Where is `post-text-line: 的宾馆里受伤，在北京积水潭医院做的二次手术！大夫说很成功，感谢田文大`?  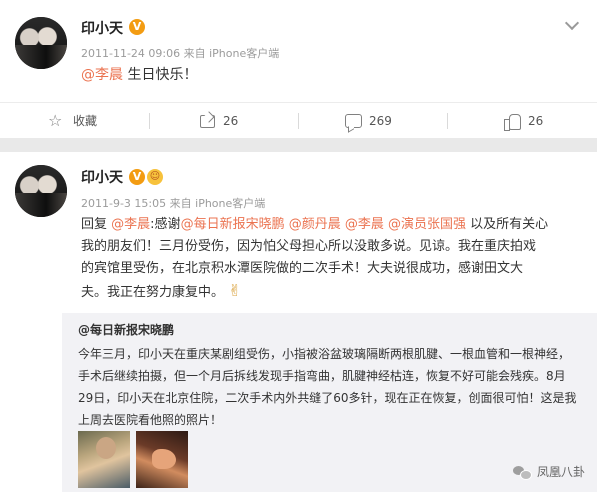 post-text-line: 的宾馆里受伤，在北京积水潭医院做的二次手术！大夫说很成功，感谢田文大 is located at coordinates (302, 268).